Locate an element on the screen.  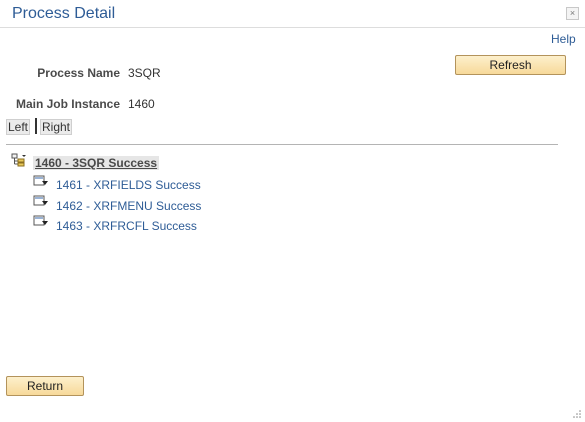
process-name-value: 3SQR is located at coordinates (144, 73).